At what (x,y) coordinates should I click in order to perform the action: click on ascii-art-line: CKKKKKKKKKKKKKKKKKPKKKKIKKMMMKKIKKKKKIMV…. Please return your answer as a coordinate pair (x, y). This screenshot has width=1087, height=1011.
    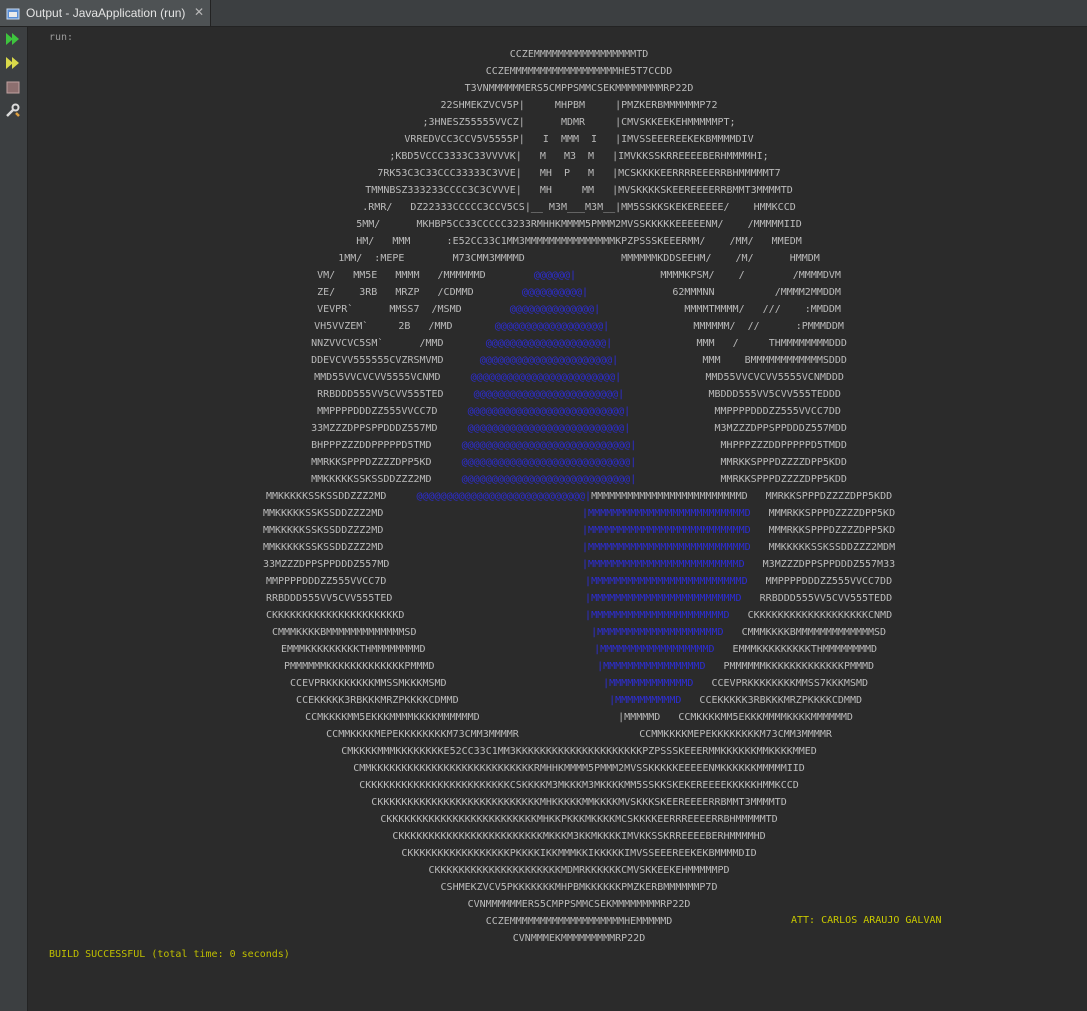
    Looking at the image, I should click on (579, 853).